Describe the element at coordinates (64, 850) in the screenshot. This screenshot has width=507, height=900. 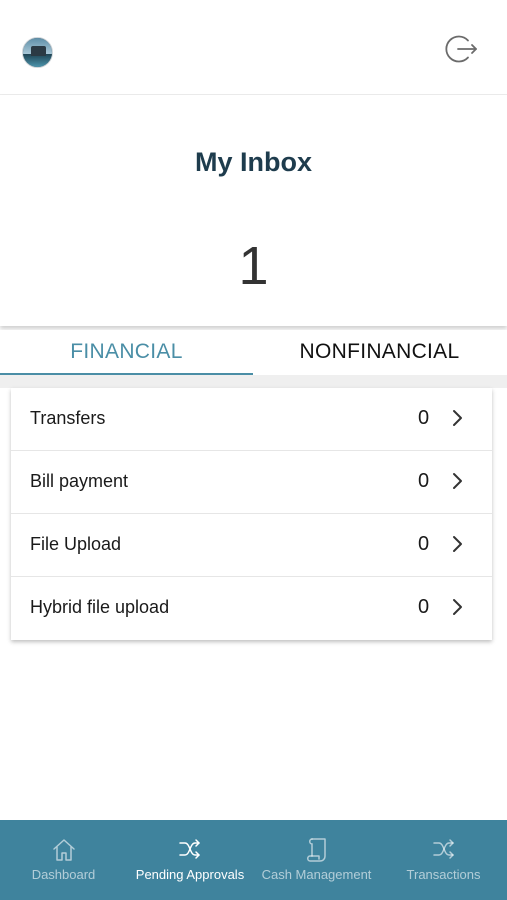
I see `home-icon` at that location.